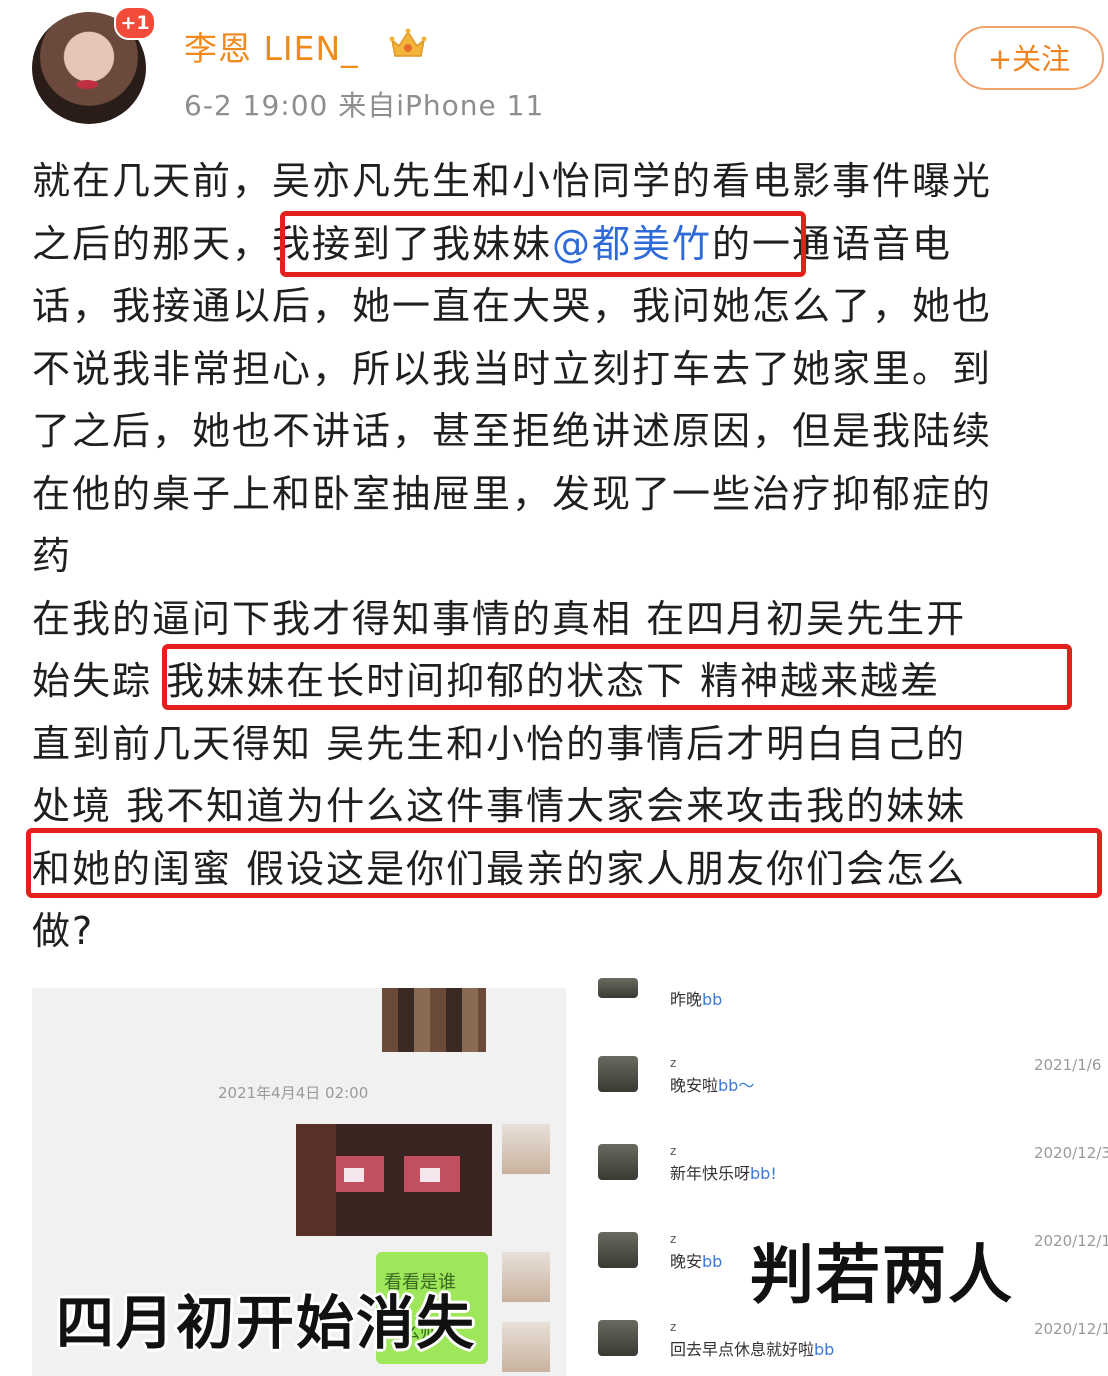 This screenshot has height=1376, width=1108. I want to click on post-line: 了之后，她也不讲话，甚至拒绝讲述原因，但是我陆续, so click(562, 431).